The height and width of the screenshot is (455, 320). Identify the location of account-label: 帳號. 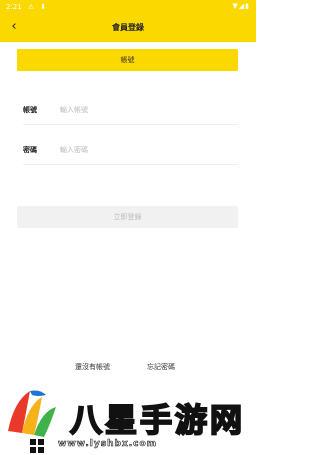
(30, 110).